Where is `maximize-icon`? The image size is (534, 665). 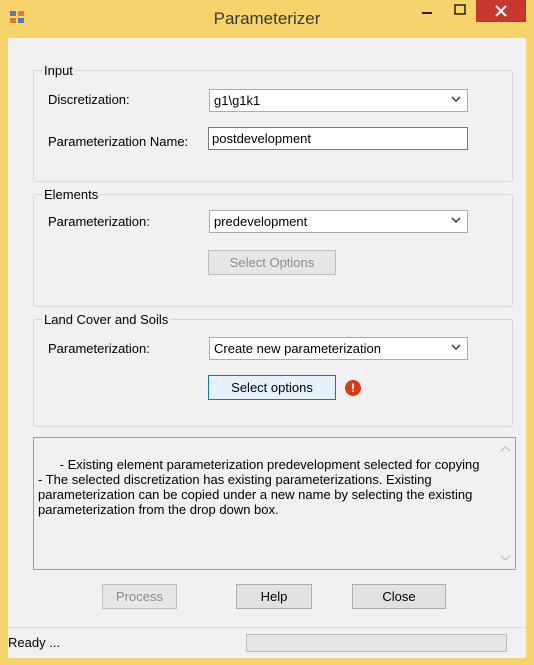 maximize-icon is located at coordinates (460, 9).